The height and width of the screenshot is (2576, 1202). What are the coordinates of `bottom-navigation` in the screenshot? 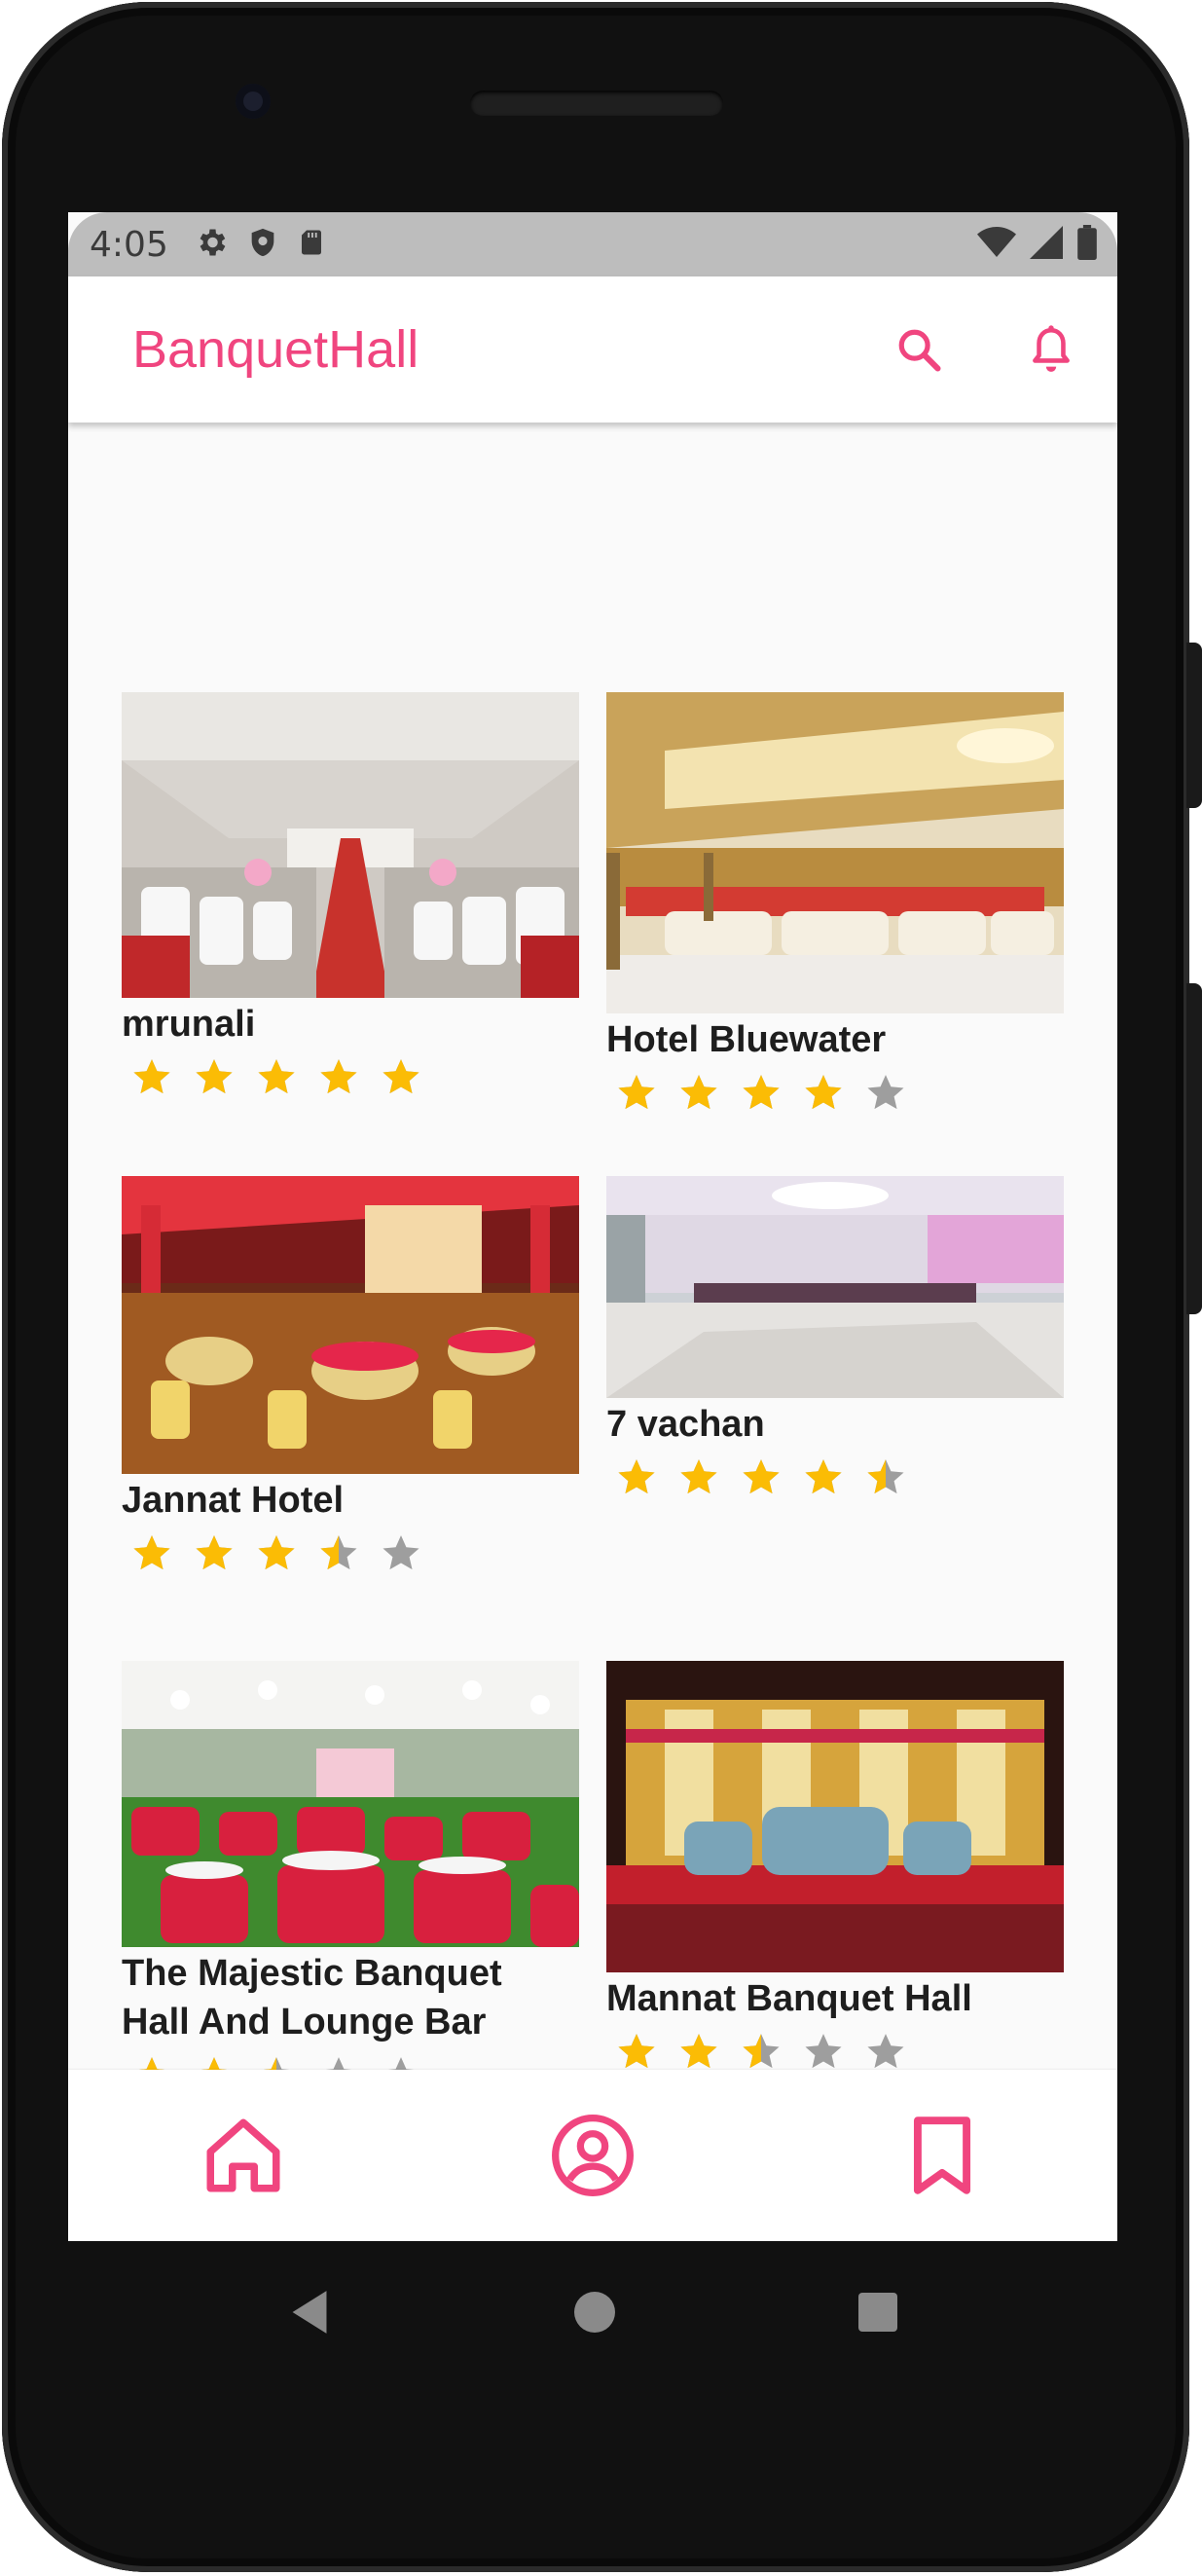 It's located at (592, 2155).